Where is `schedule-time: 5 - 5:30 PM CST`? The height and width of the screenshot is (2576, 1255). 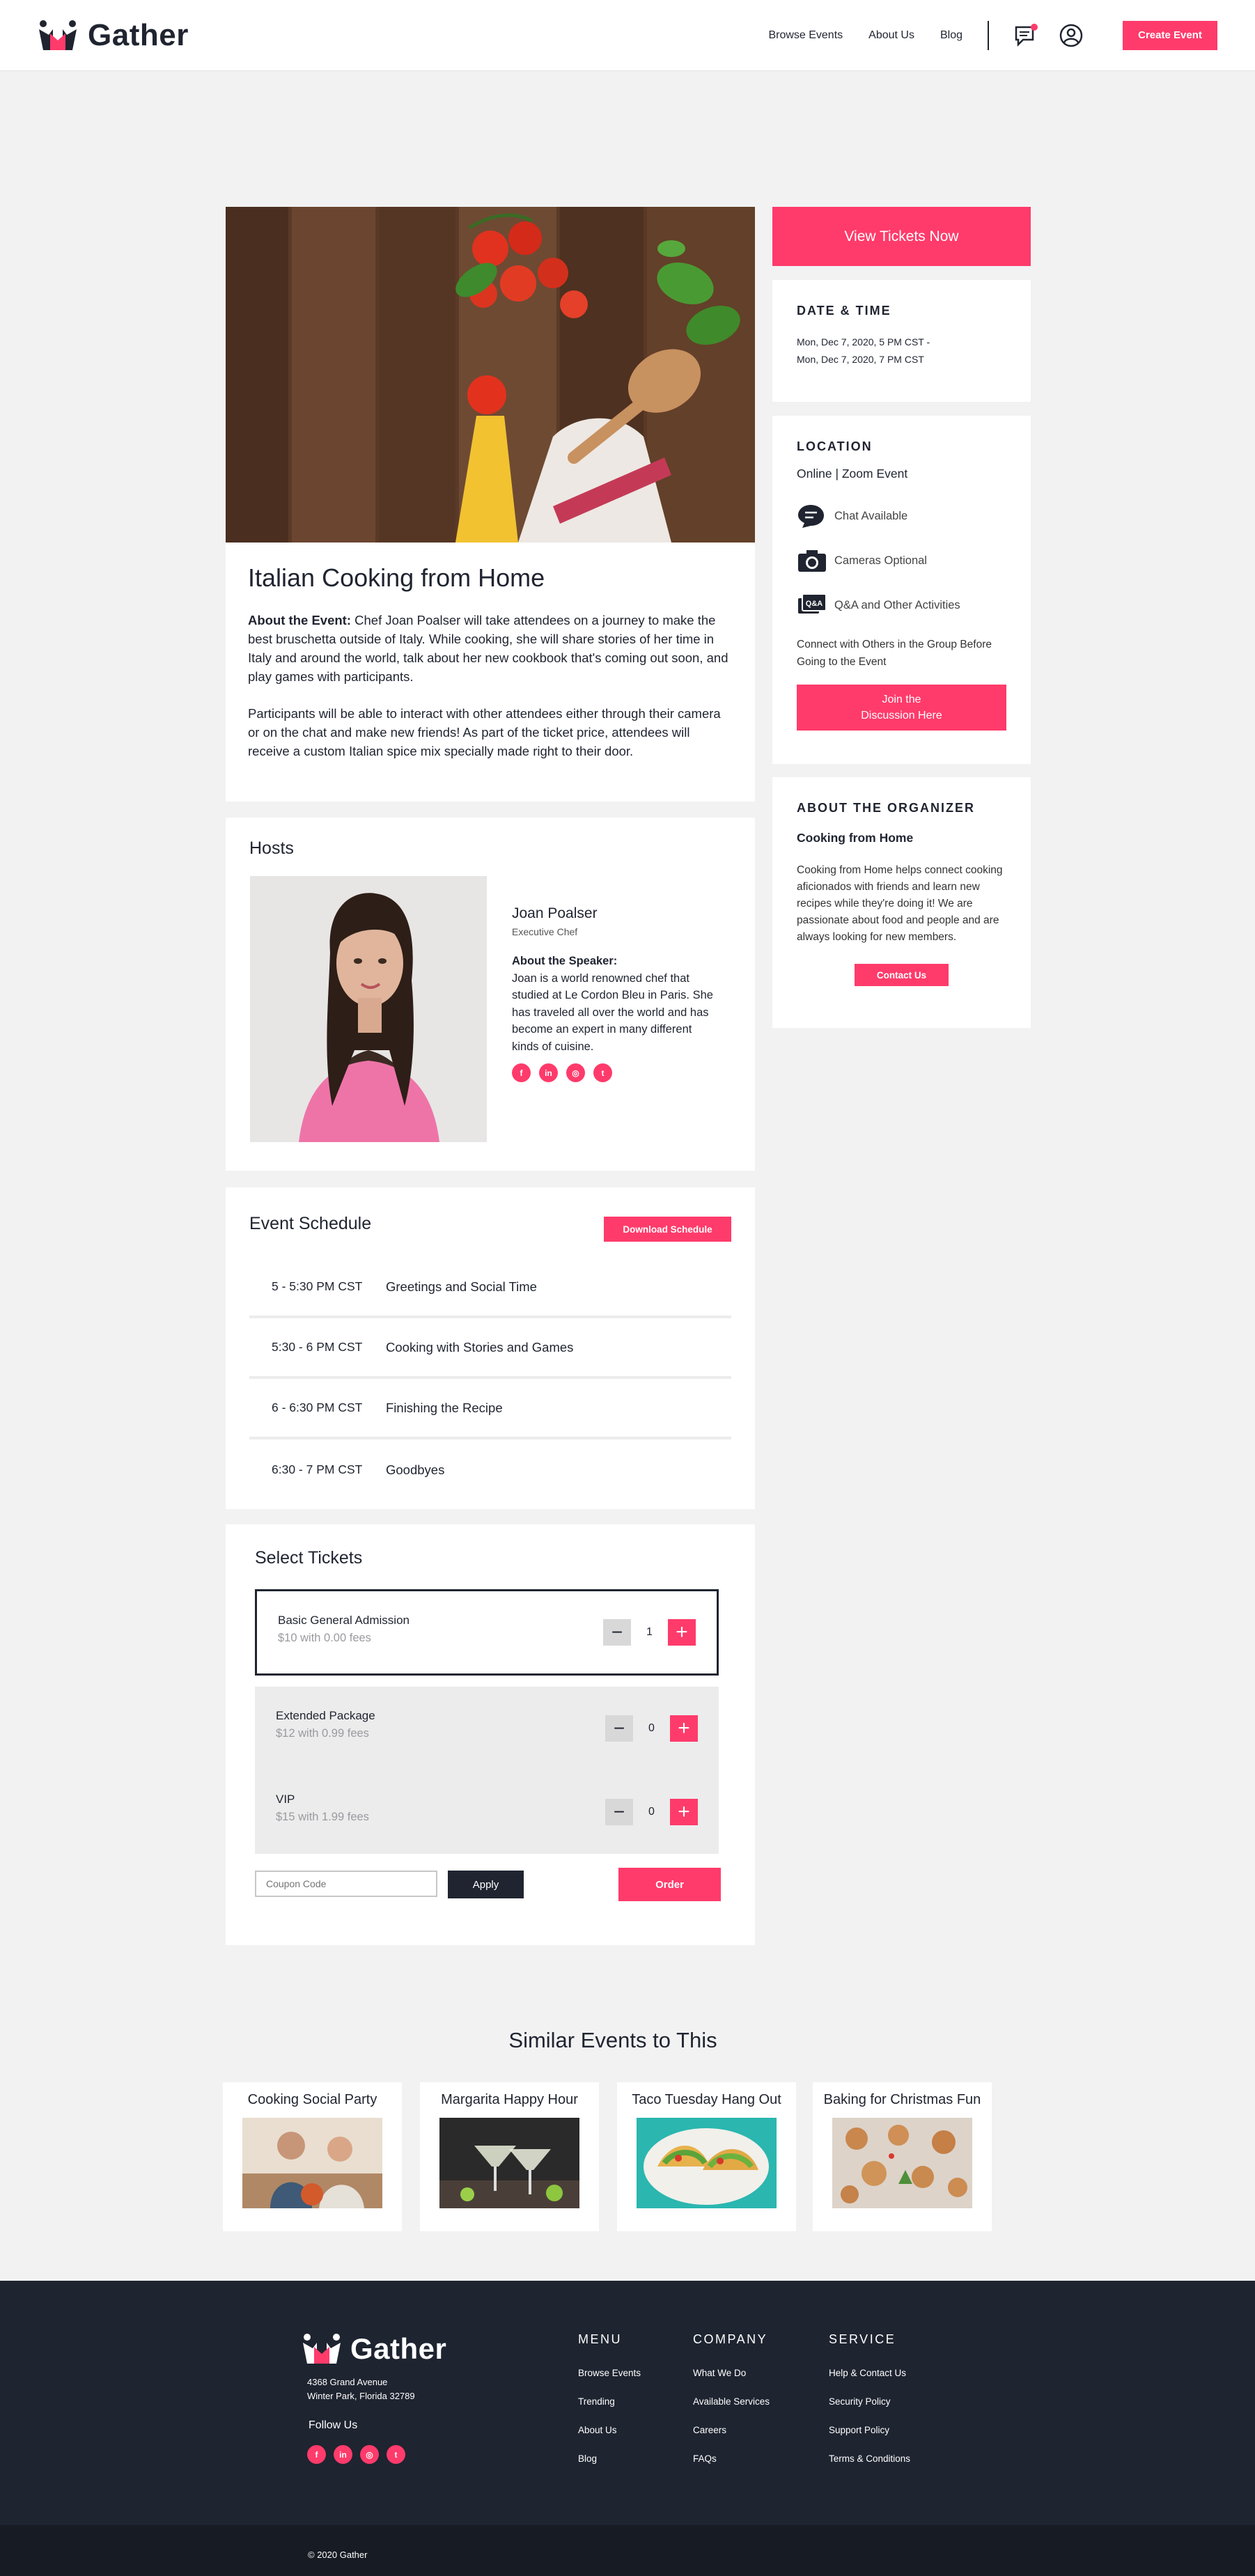 schedule-time: 5 - 5:30 PM CST is located at coordinates (318, 1286).